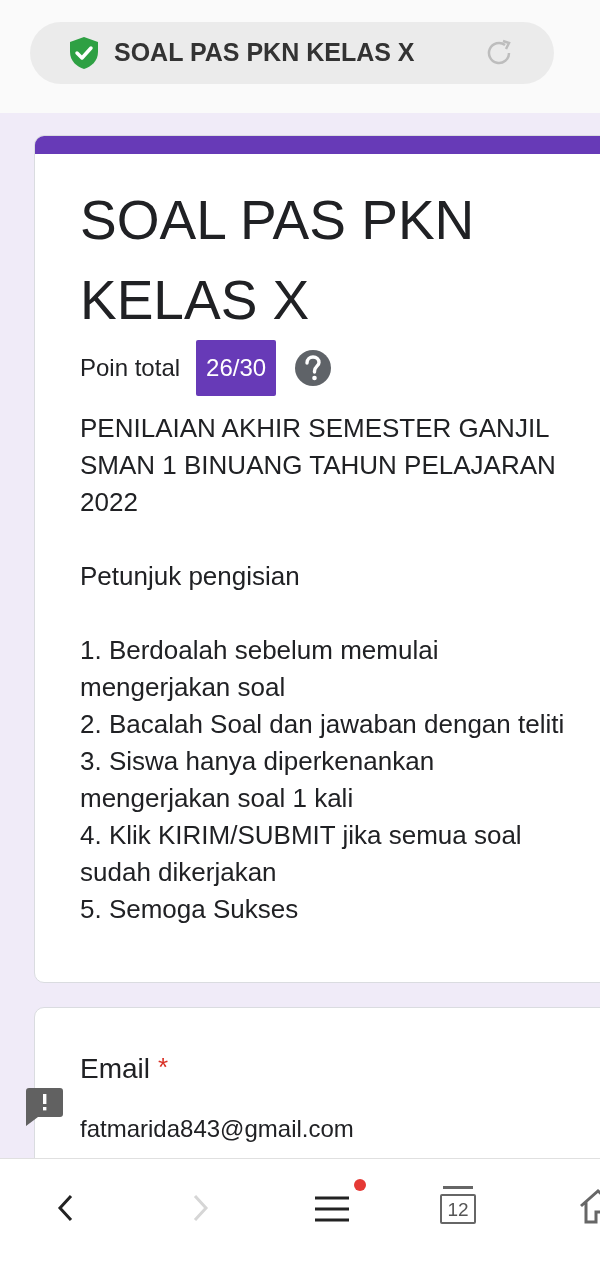  I want to click on help-icon, so click(313, 368).